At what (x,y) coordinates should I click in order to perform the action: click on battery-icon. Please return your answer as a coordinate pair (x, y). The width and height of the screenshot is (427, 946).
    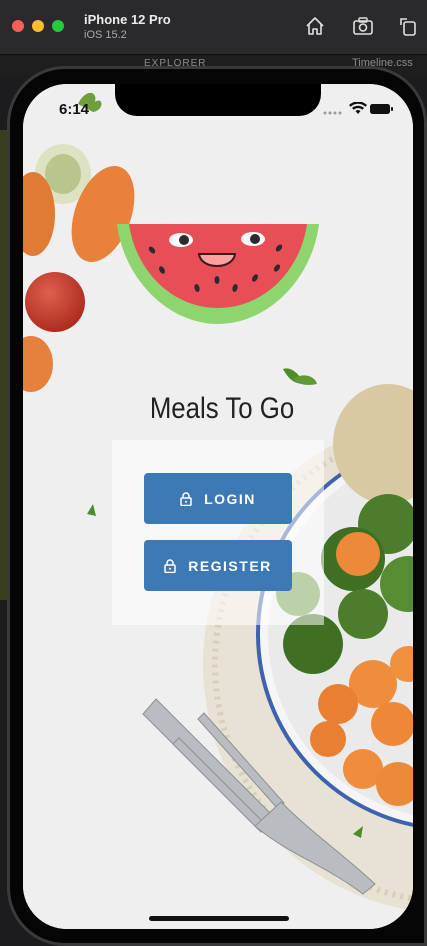
    Looking at the image, I should click on (381, 109).